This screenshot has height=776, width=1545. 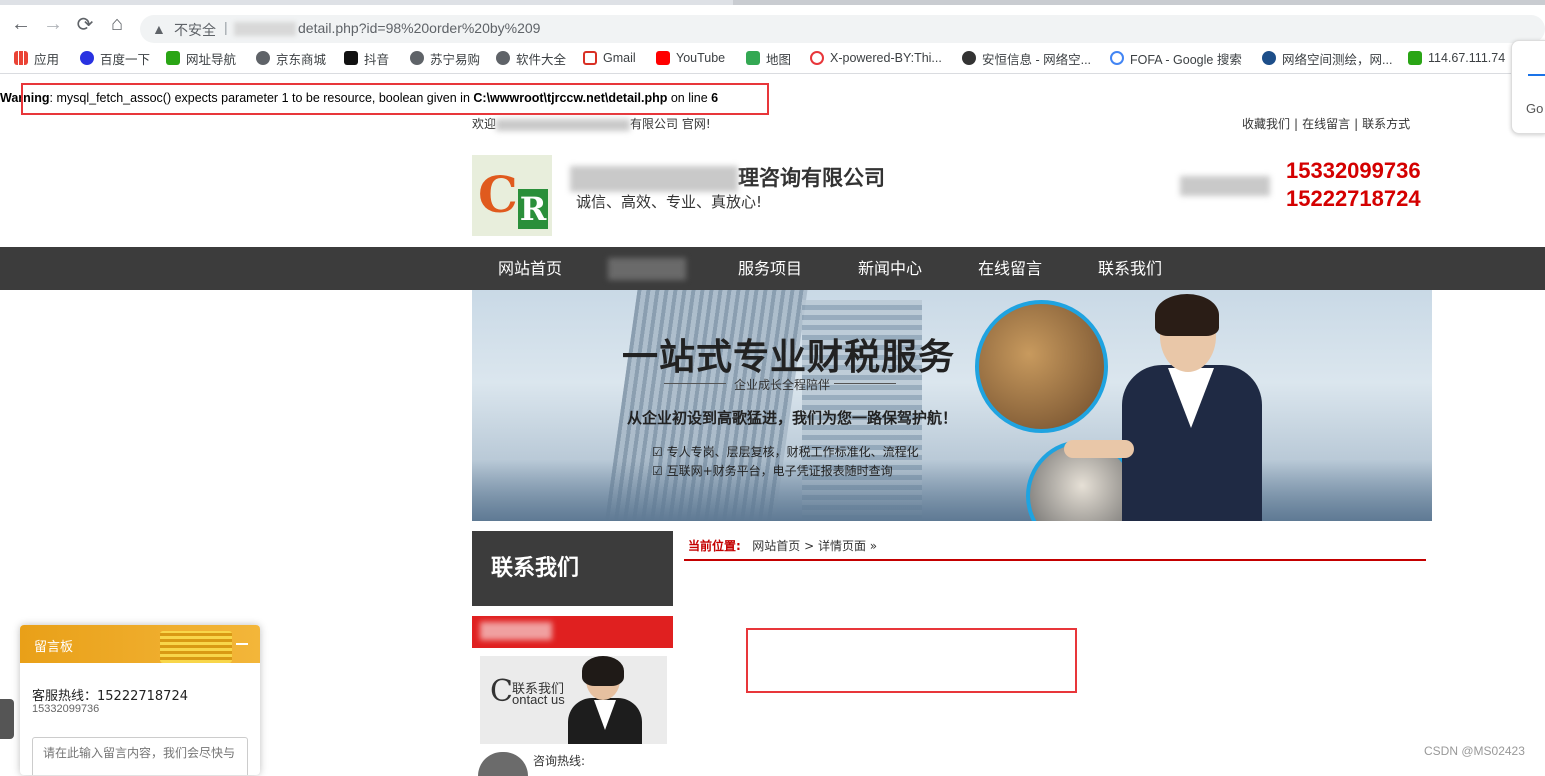 I want to click on bookmark-baidu: 百度一下, so click(x=115, y=58).